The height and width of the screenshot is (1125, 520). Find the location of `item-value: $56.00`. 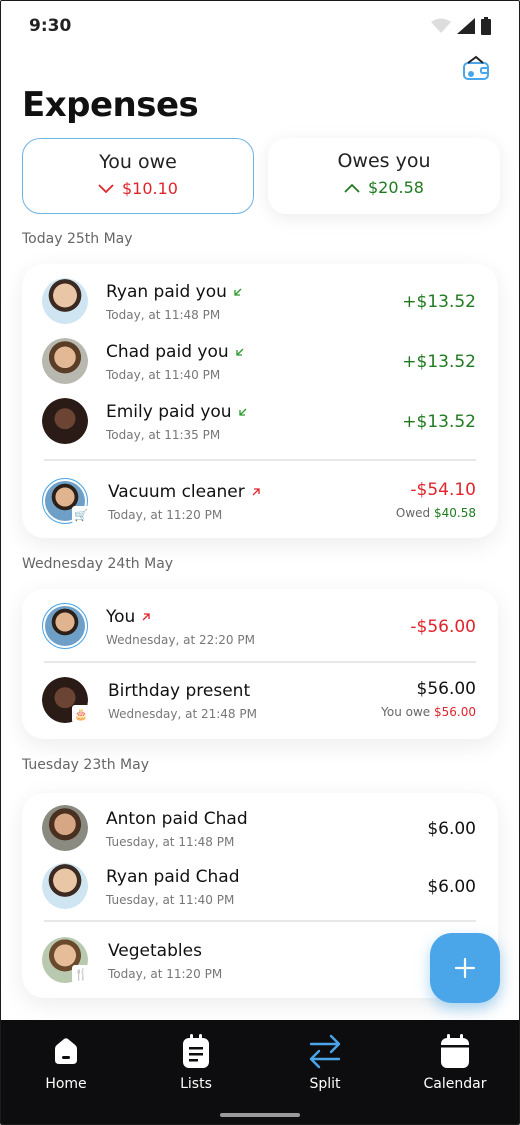

item-value: $56.00 is located at coordinates (446, 689).